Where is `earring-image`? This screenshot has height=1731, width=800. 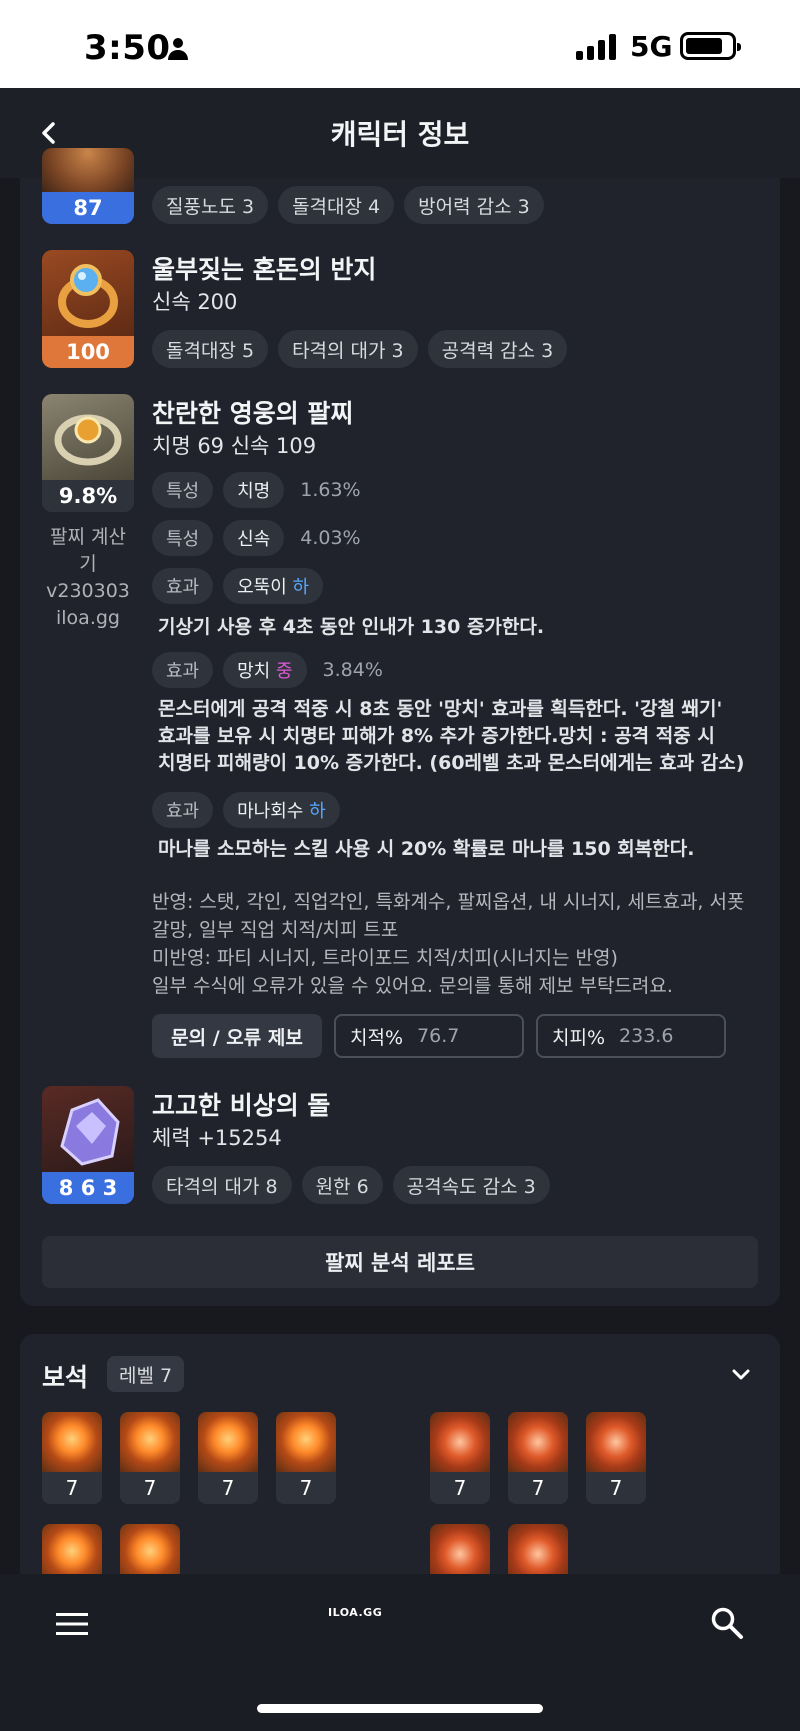
earring-image is located at coordinates (88, 171).